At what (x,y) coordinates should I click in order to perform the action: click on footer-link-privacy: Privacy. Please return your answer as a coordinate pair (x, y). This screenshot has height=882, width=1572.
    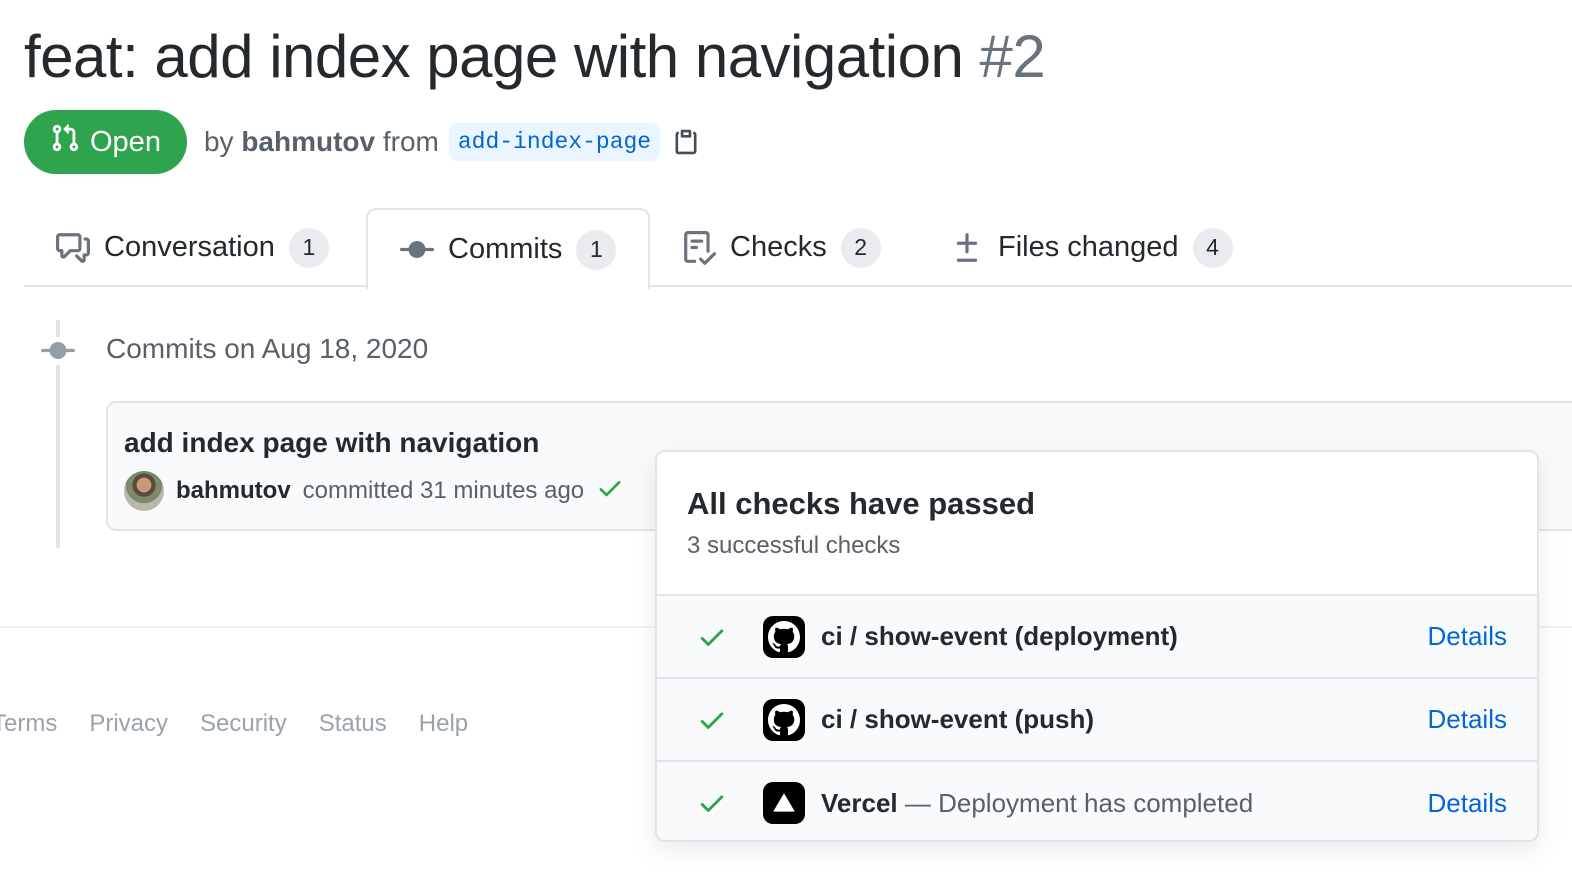
    Looking at the image, I should click on (128, 724).